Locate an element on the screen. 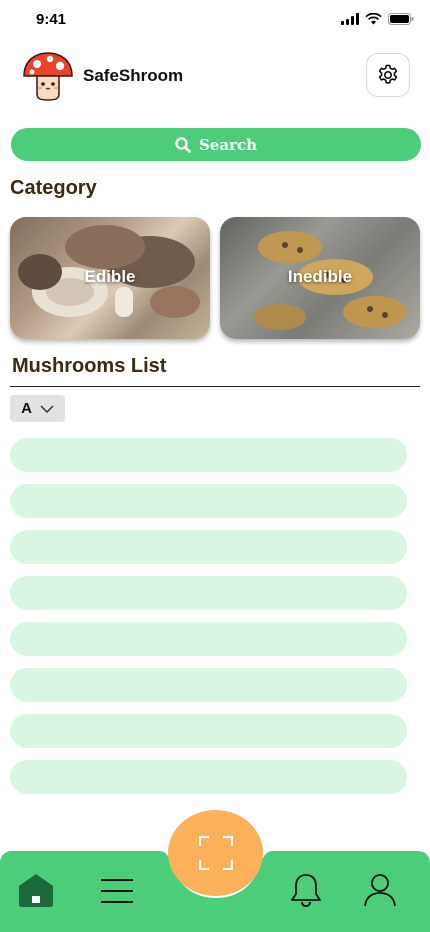 This screenshot has height=932, width=430. category-card-inedible: Inedible is located at coordinates (320, 278).